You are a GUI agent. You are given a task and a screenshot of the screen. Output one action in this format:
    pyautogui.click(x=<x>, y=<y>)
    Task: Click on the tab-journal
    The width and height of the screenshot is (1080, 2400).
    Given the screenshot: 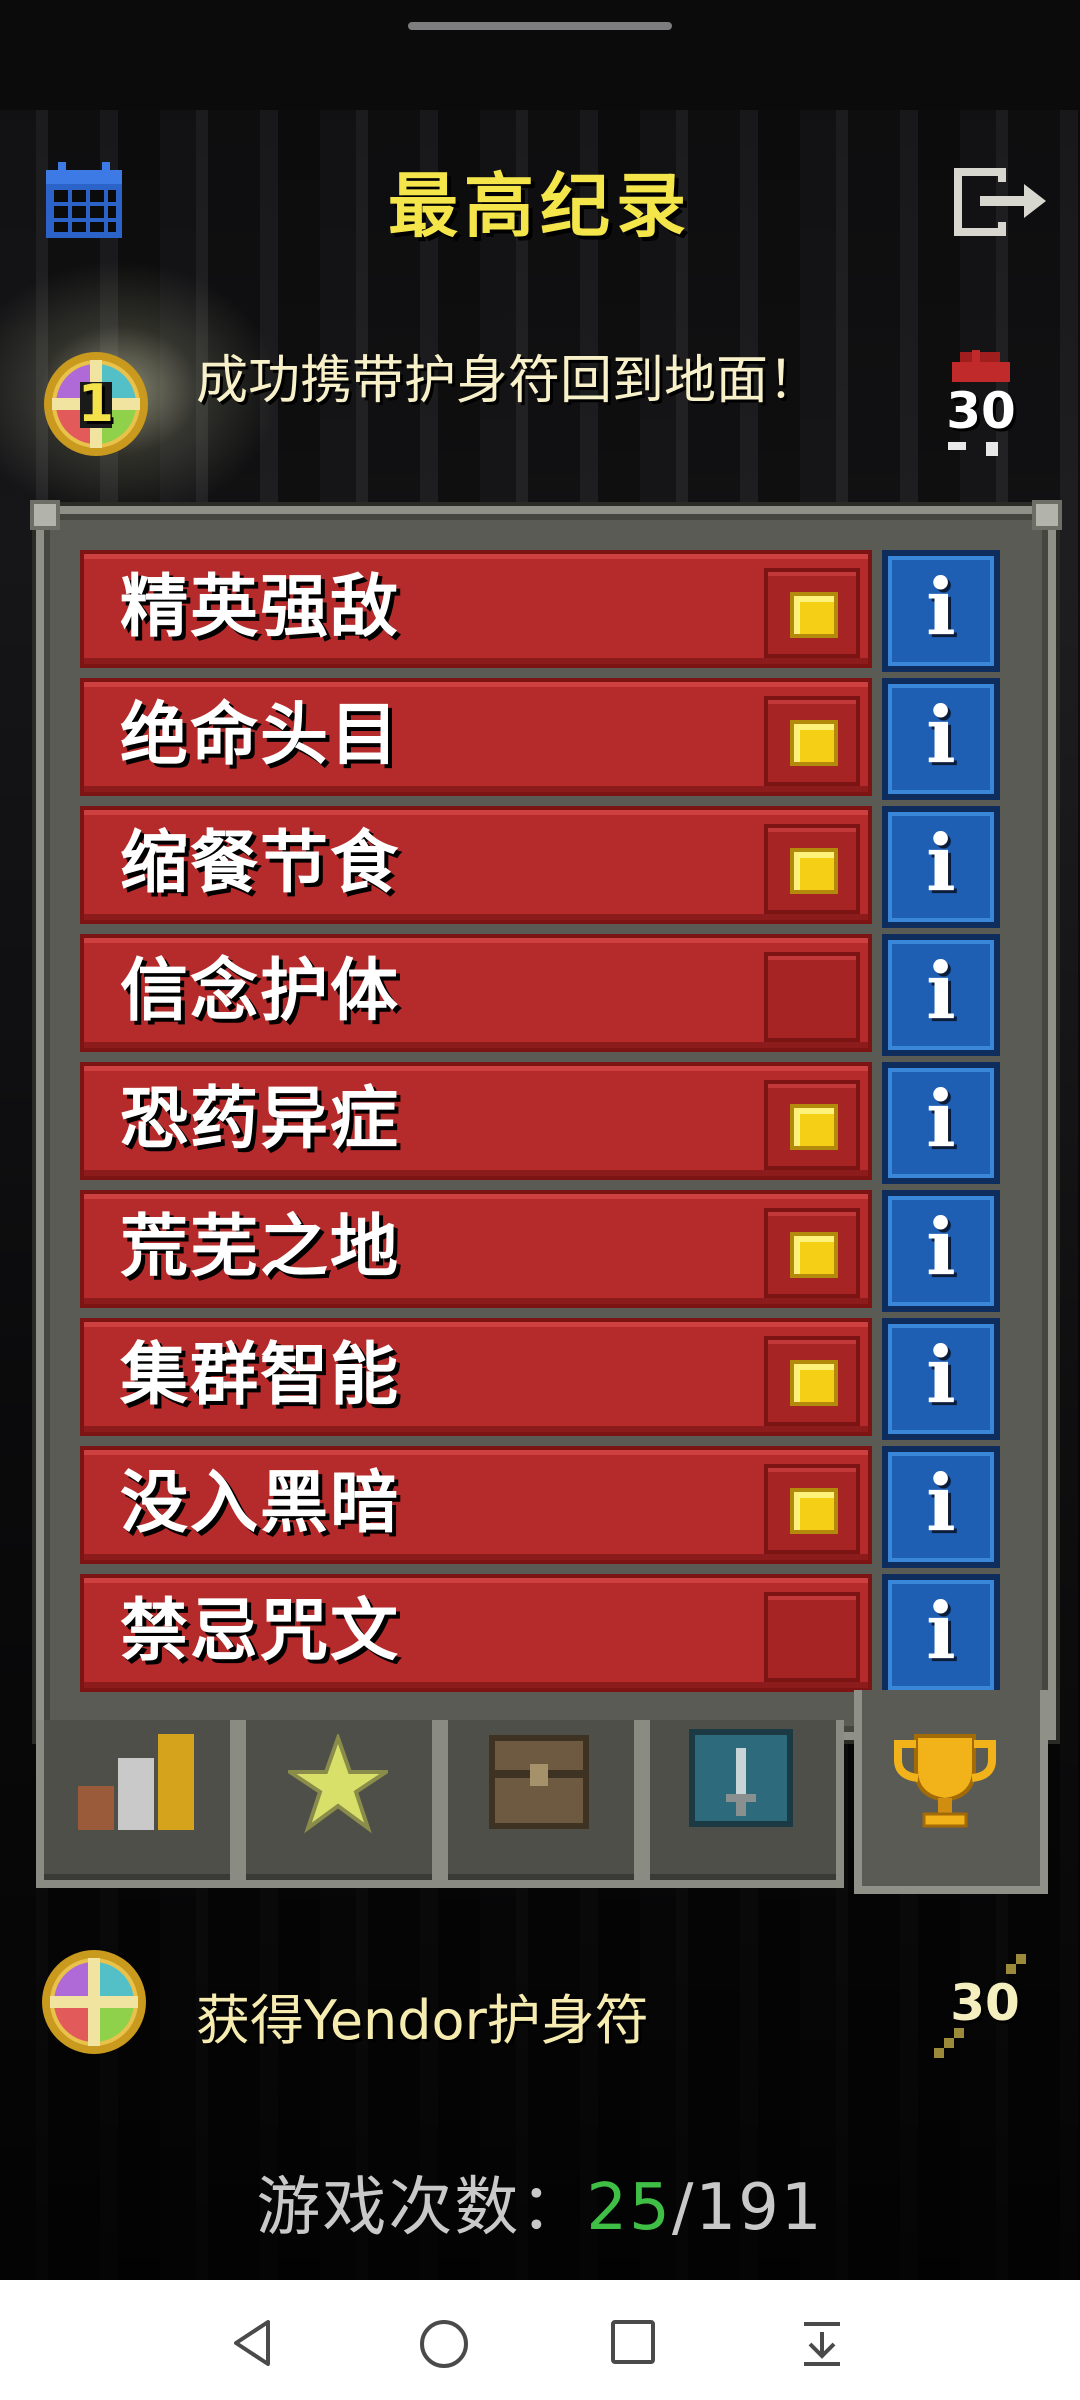 What is the action you would take?
    pyautogui.click(x=541, y=1804)
    